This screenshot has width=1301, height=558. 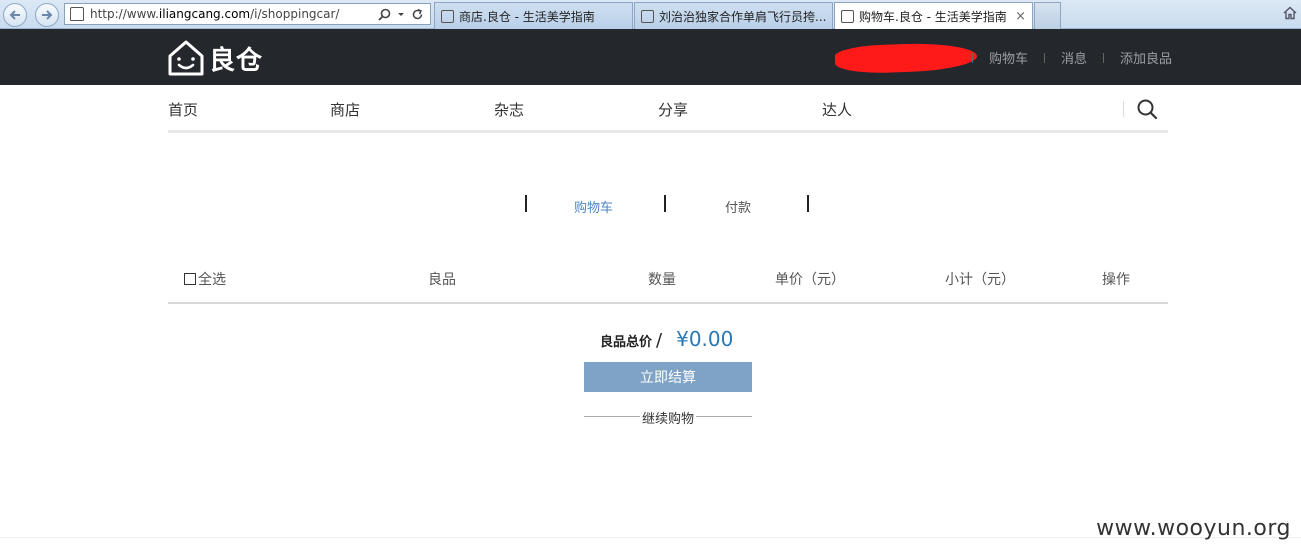 I want to click on refresh-icon, so click(x=417, y=14).